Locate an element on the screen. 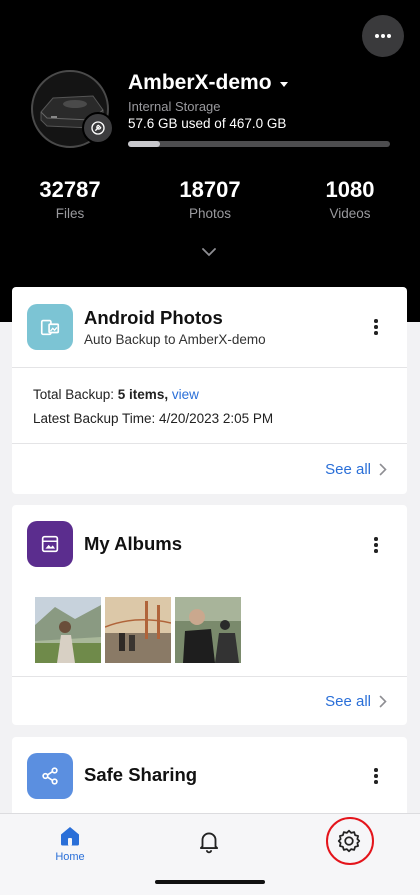  nav-home-tab: Home is located at coordinates (70, 843).